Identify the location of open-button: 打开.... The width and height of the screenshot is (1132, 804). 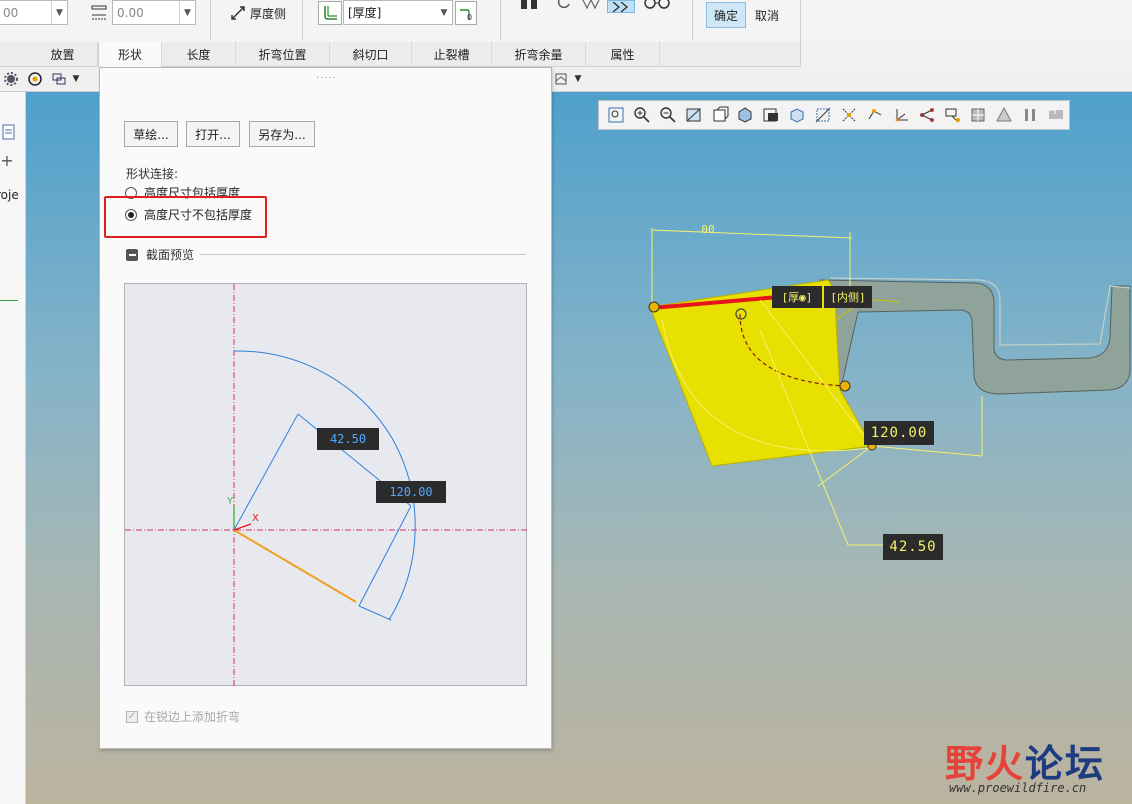
(213, 134).